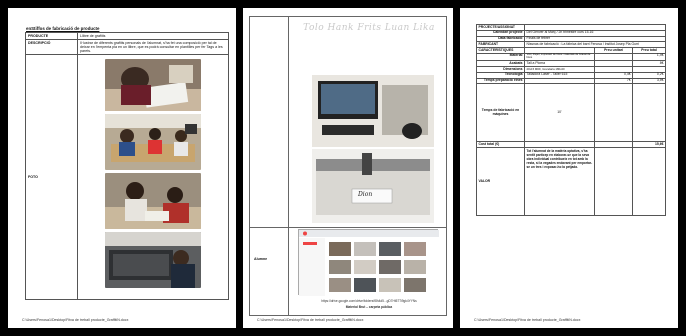 This screenshot has height=336, width=686. Describe the element at coordinates (373, 186) in the screenshot. I see `laser-cutter-photo: Dion` at that location.